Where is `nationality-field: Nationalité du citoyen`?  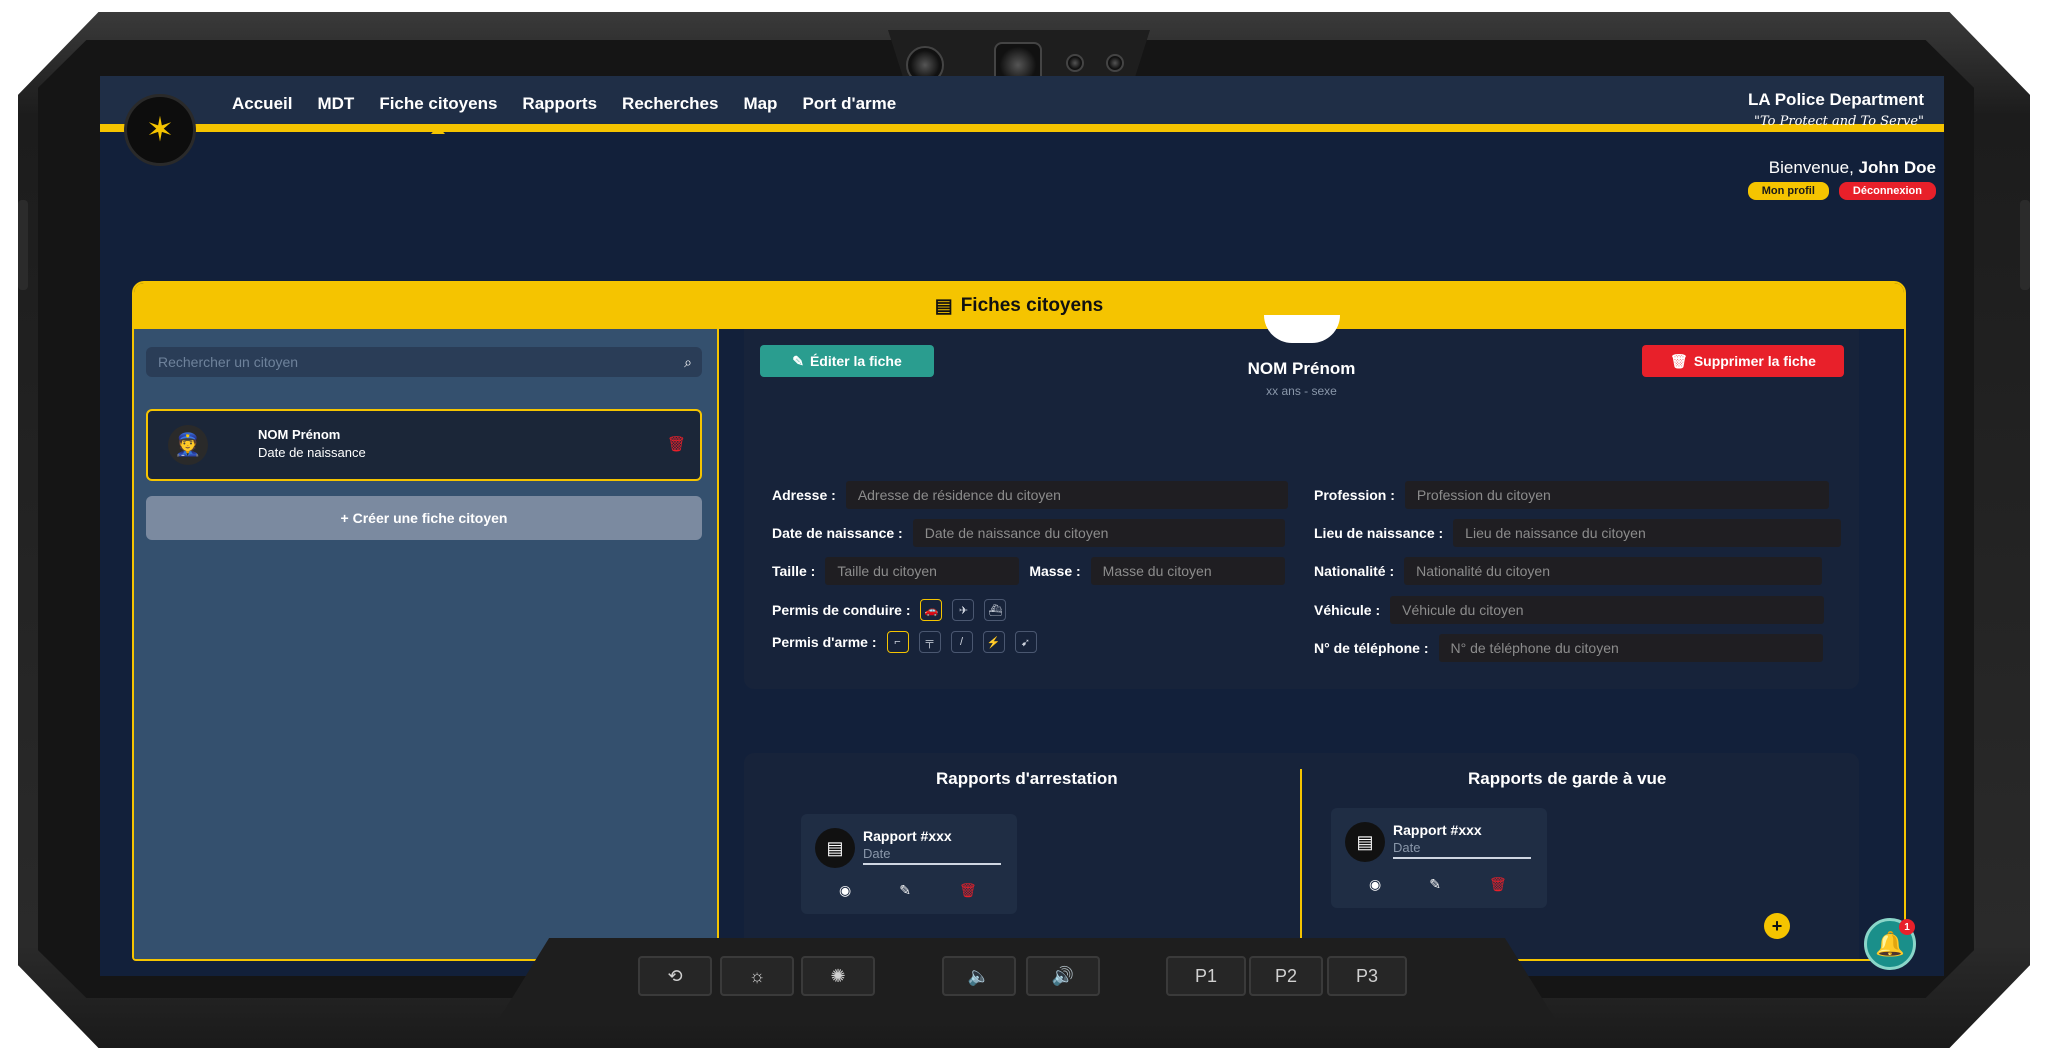 nationality-field: Nationalité du citoyen is located at coordinates (1613, 571).